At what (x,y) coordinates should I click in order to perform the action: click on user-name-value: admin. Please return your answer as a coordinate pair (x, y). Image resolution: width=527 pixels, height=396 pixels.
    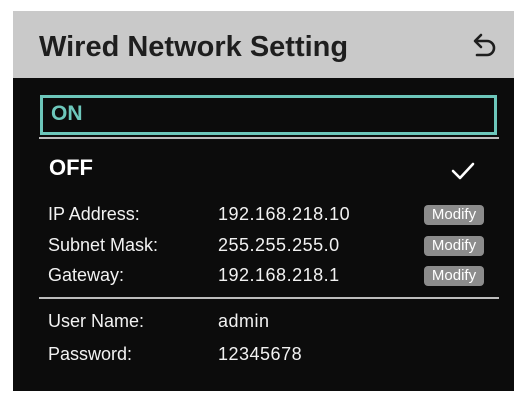
    Looking at the image, I should click on (244, 321).